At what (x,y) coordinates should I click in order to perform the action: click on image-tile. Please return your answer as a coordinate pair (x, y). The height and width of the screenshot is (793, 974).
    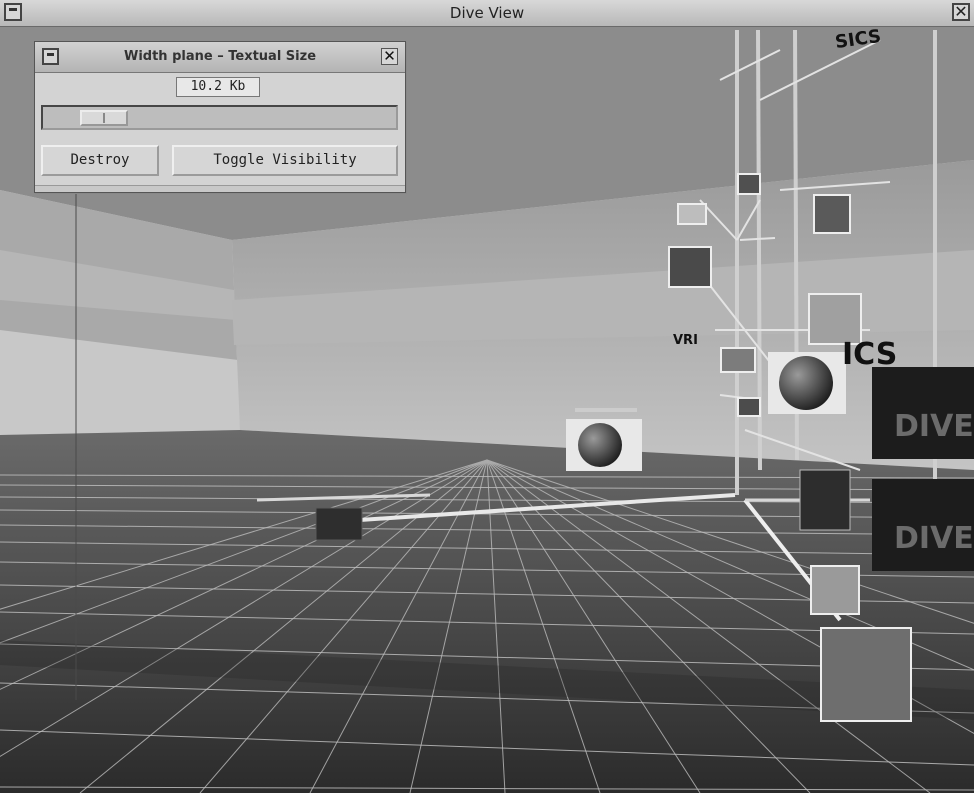
    Looking at the image, I should click on (690, 267).